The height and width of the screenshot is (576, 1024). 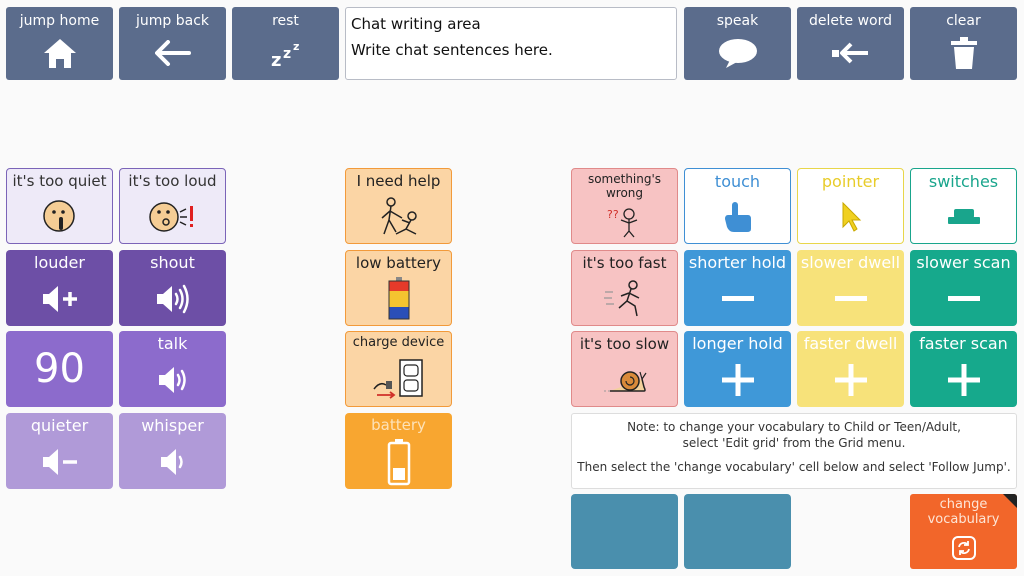 What do you see at coordinates (737, 262) in the screenshot?
I see `shorter-hold-label: shorter hold` at bounding box center [737, 262].